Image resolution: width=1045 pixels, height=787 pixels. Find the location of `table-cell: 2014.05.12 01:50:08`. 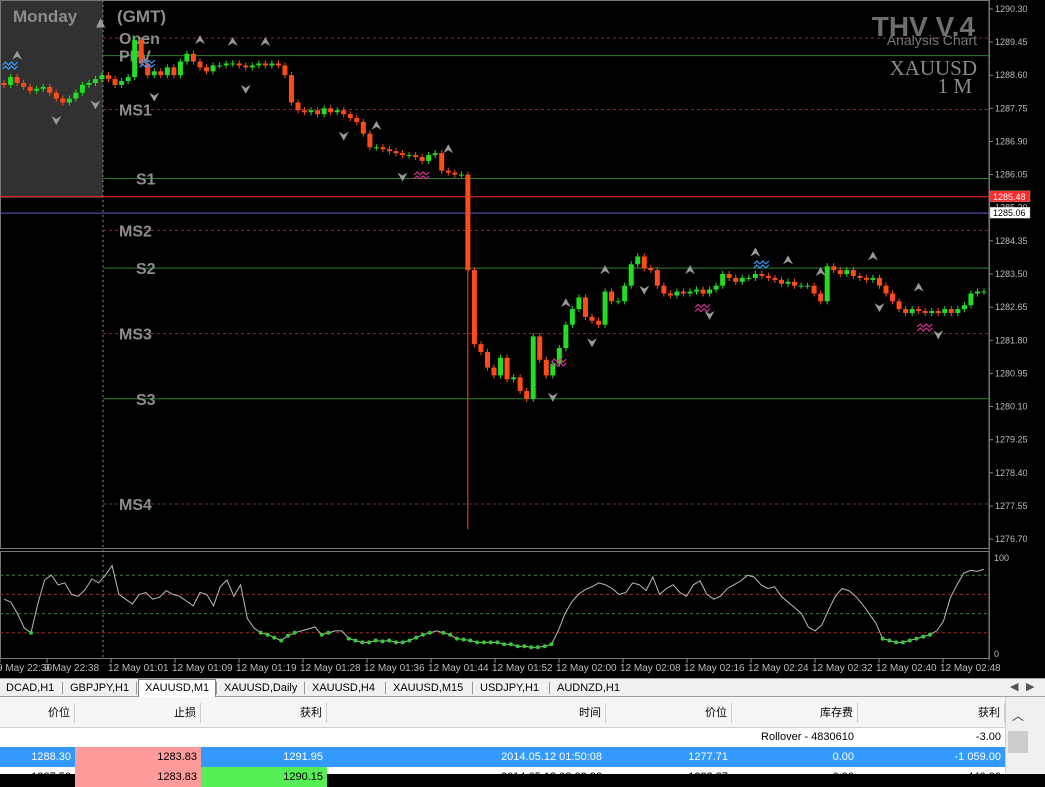

table-cell: 2014.05.12 01:50:08 is located at coordinates (551, 757).